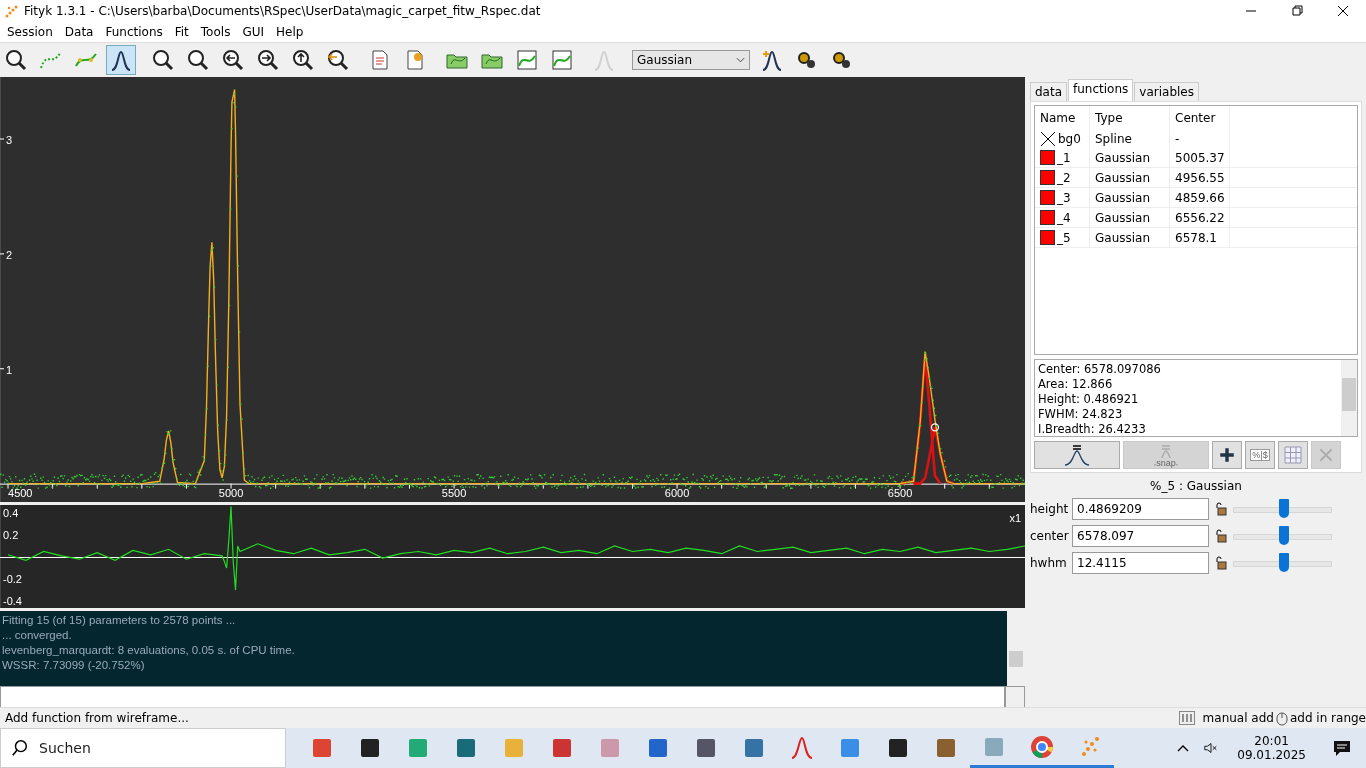 The image size is (1366, 768). Describe the element at coordinates (1200, 197) in the screenshot. I see `function-center: 4859.66` at that location.